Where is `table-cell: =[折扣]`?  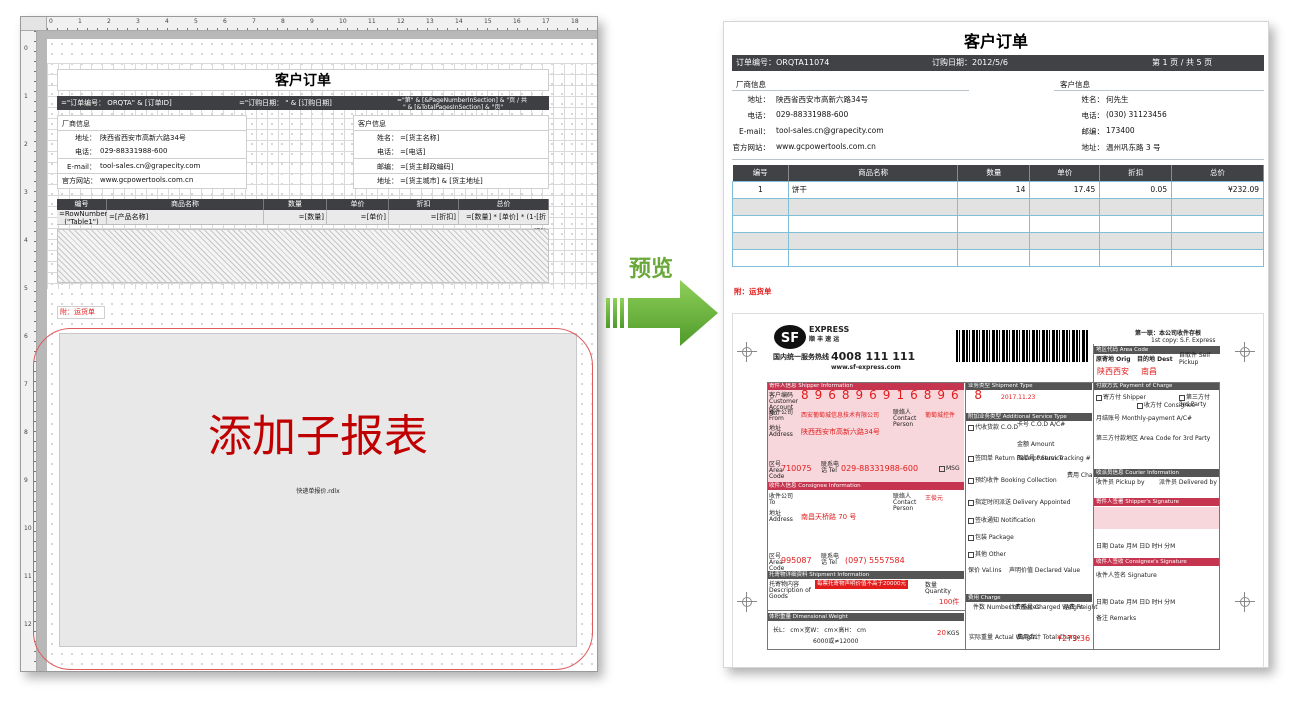 table-cell: =[折扣] is located at coordinates (424, 217).